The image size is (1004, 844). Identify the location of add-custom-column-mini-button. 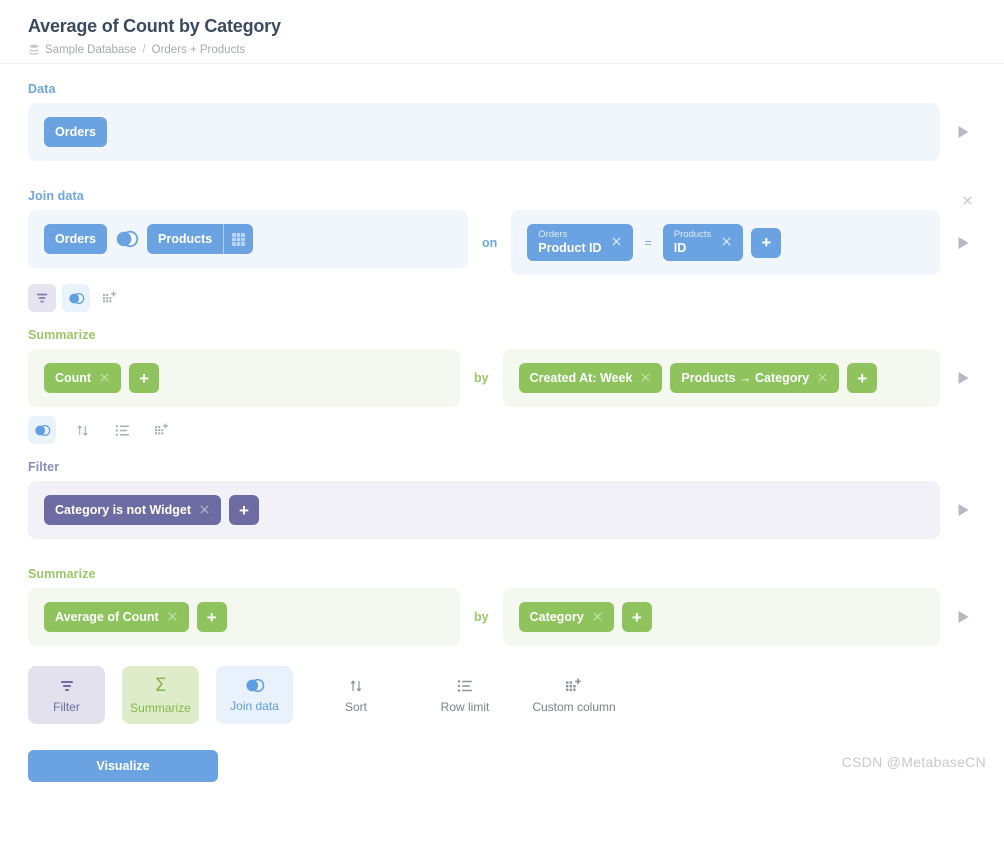
(110, 298).